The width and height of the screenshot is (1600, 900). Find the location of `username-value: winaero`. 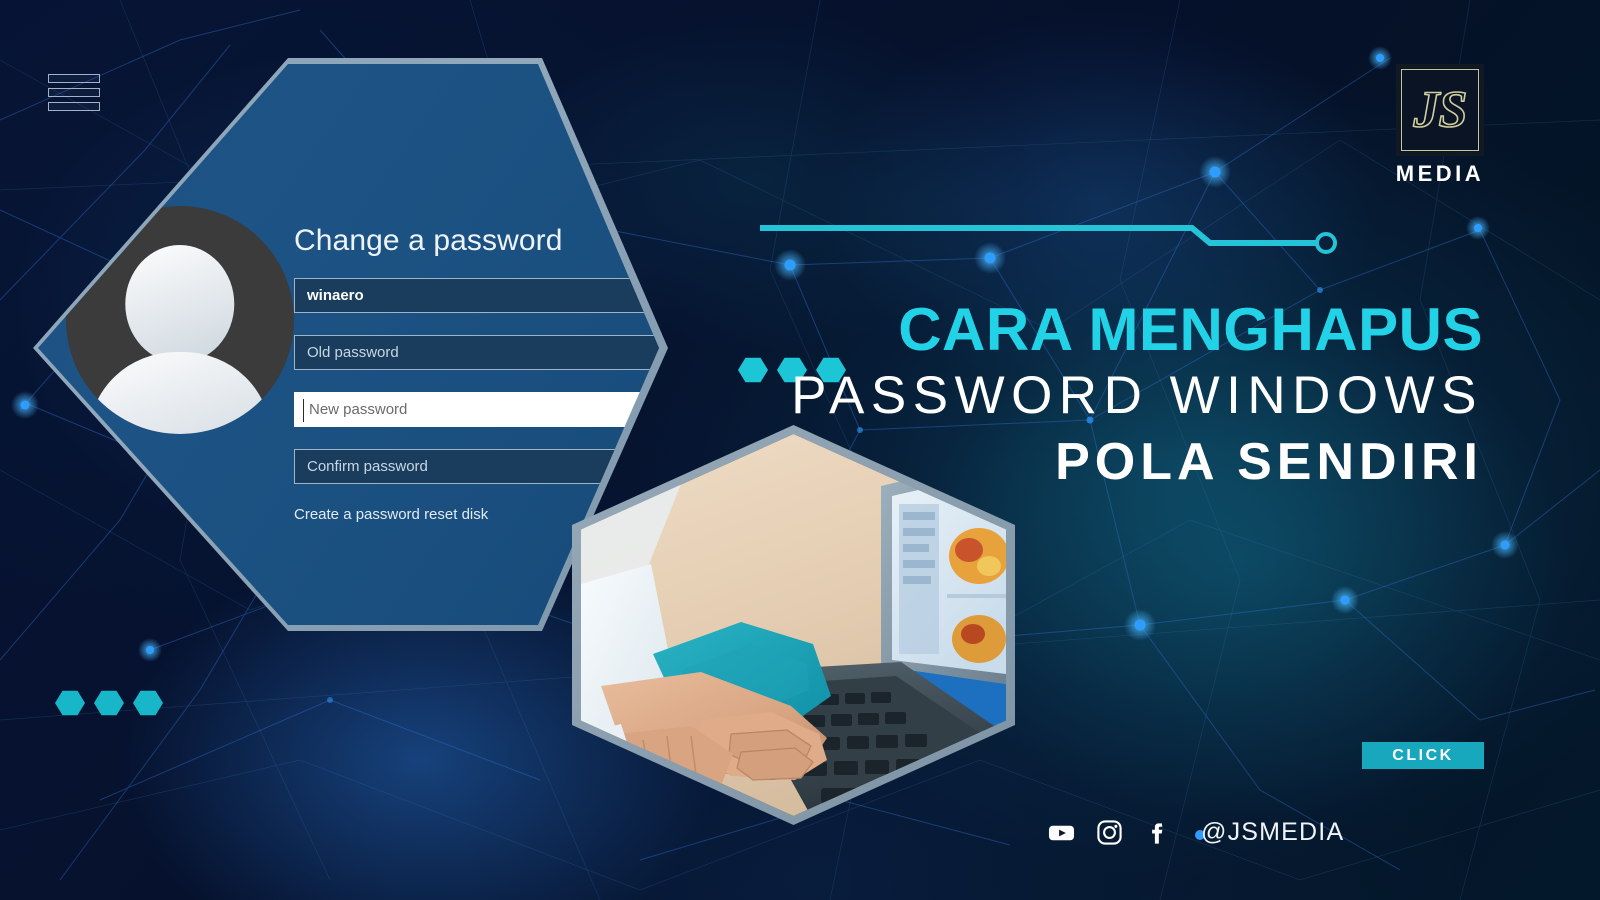

username-value: winaero is located at coordinates (335, 295).